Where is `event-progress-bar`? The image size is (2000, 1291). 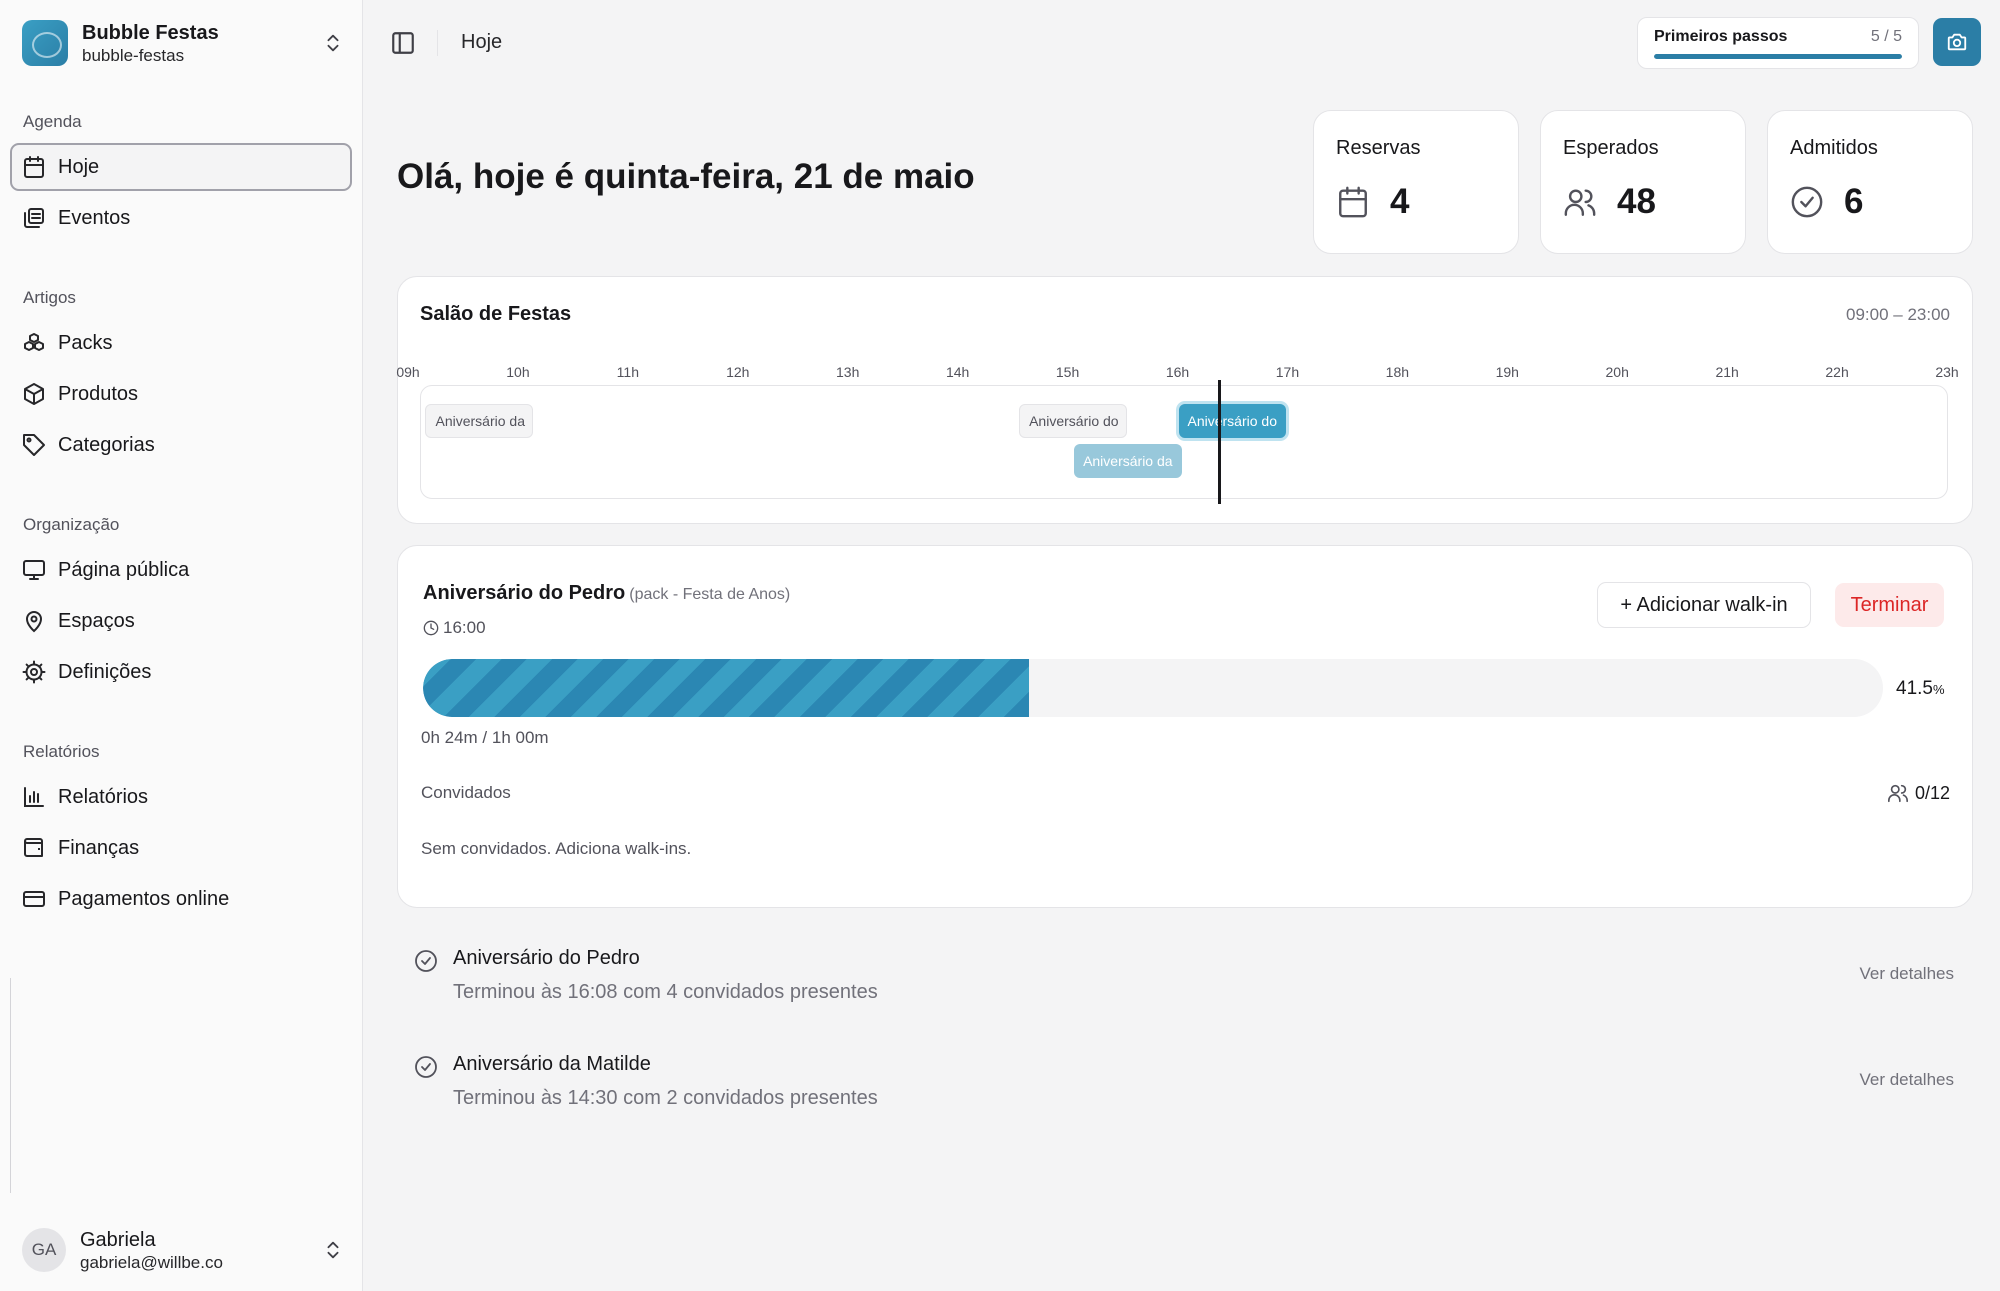 event-progress-bar is located at coordinates (1153, 688).